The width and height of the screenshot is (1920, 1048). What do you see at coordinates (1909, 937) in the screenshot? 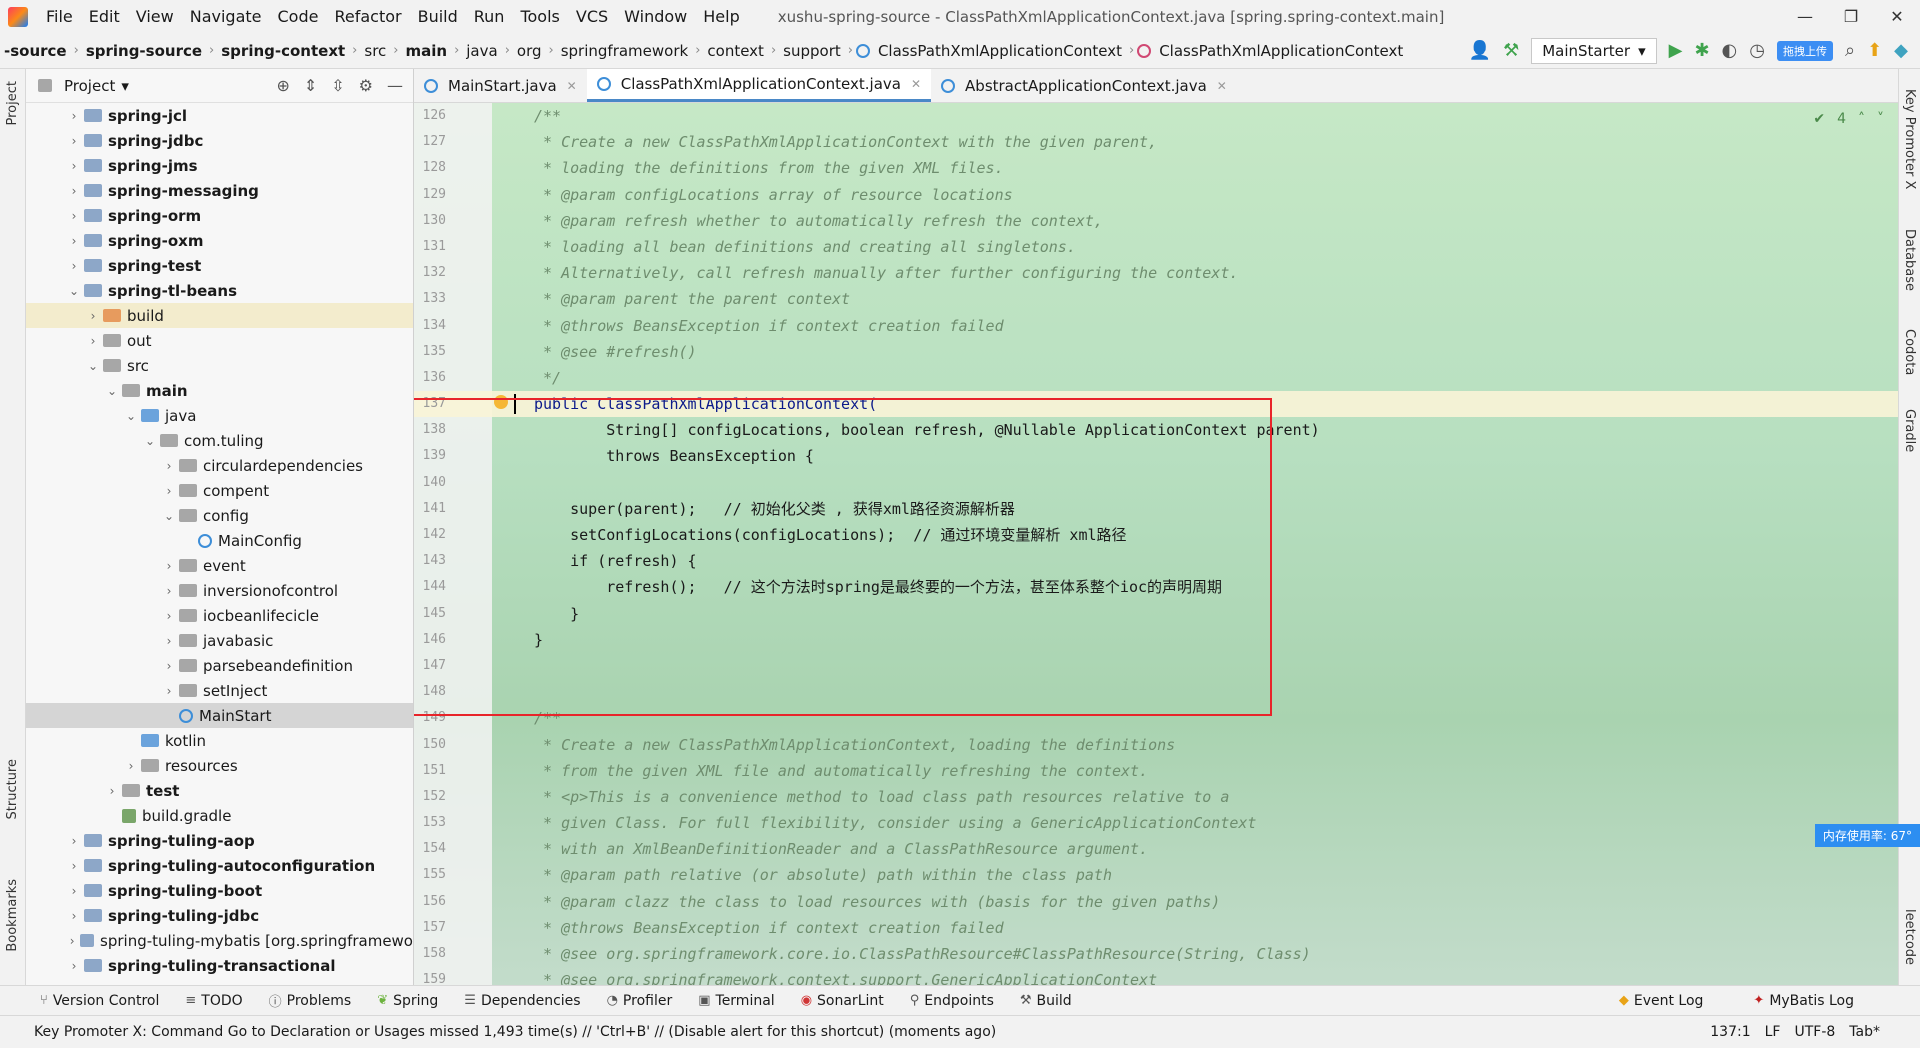
I see `leetcode-tool-button: leetcode` at bounding box center [1909, 937].